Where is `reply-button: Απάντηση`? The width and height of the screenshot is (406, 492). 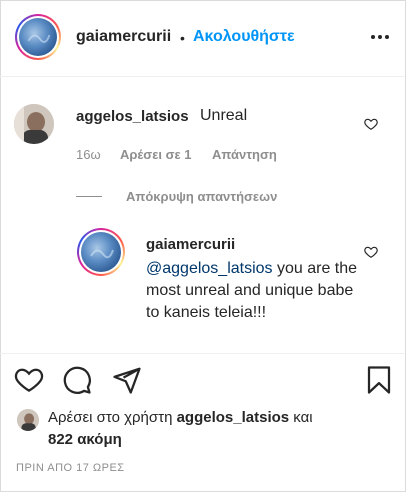 reply-button: Απάντηση is located at coordinates (244, 154).